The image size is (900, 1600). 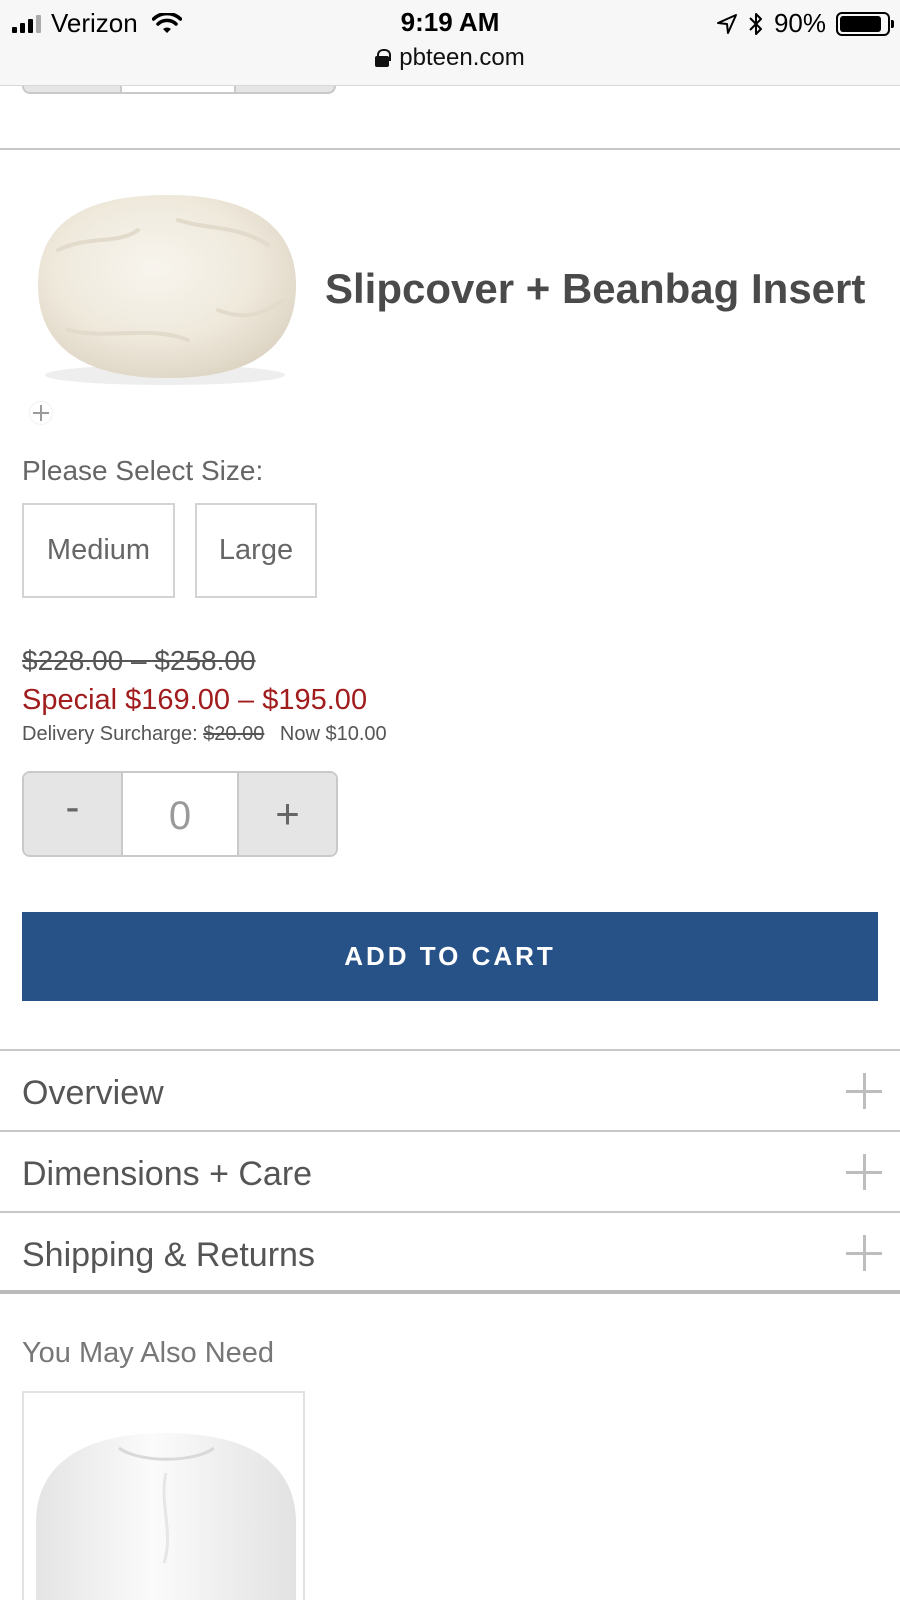 I want to click on accordion-shipping-returns: Shipping & Returns, so click(x=450, y=1253).